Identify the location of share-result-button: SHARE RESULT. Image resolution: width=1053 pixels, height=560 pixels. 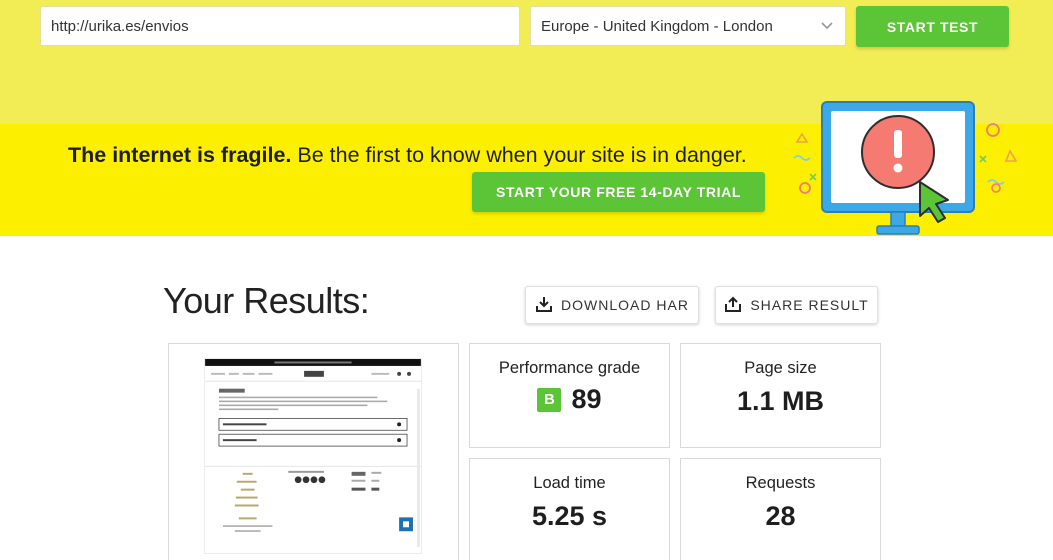
(796, 305).